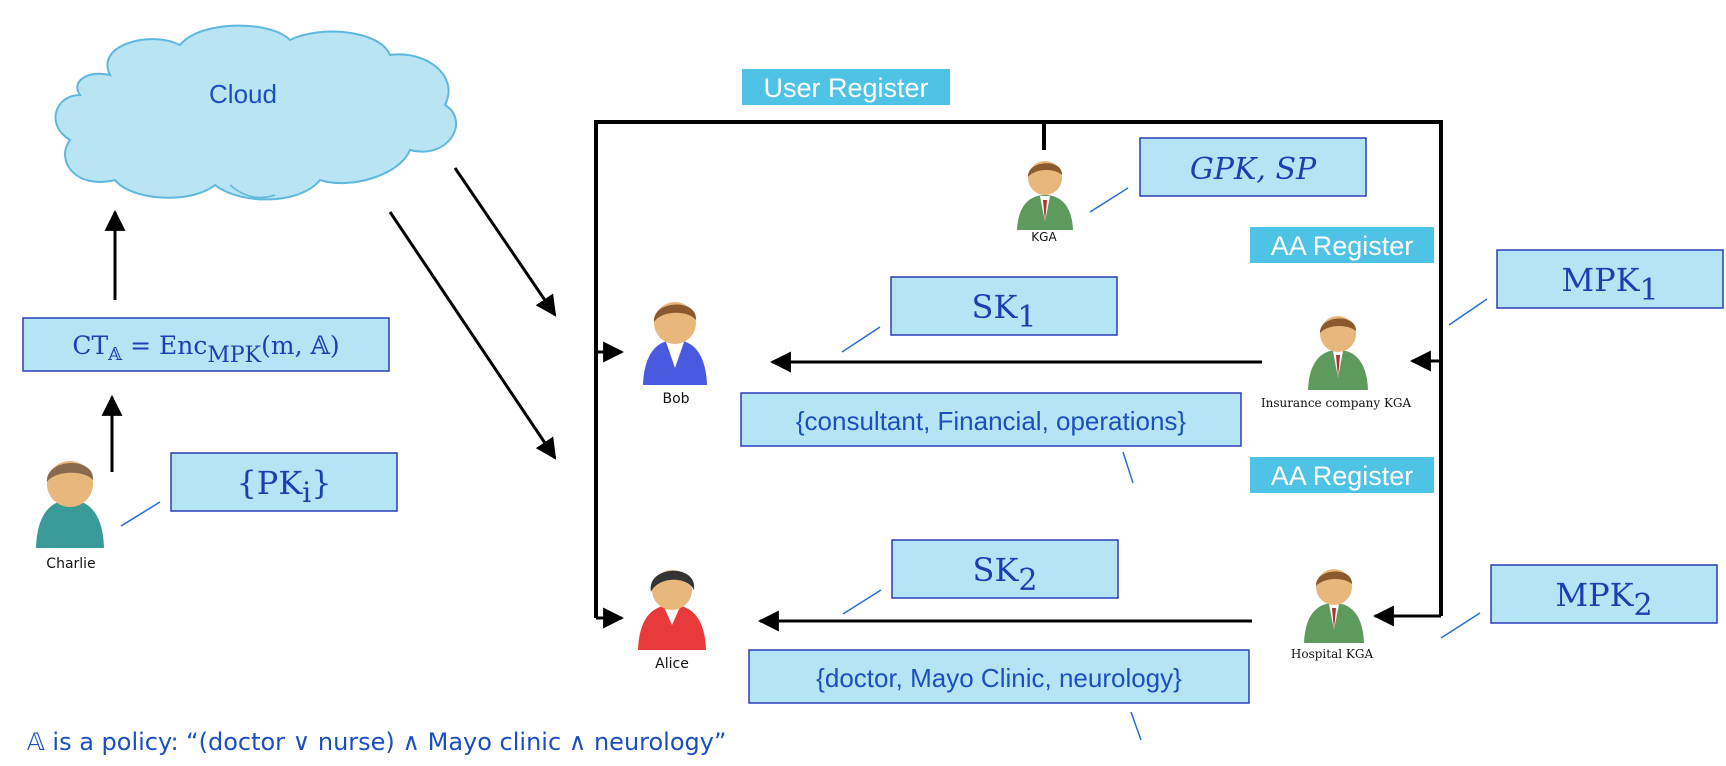 The height and width of the screenshot is (766, 1726). What do you see at coordinates (255, 112) in the screenshot?
I see `cloud-icon` at bounding box center [255, 112].